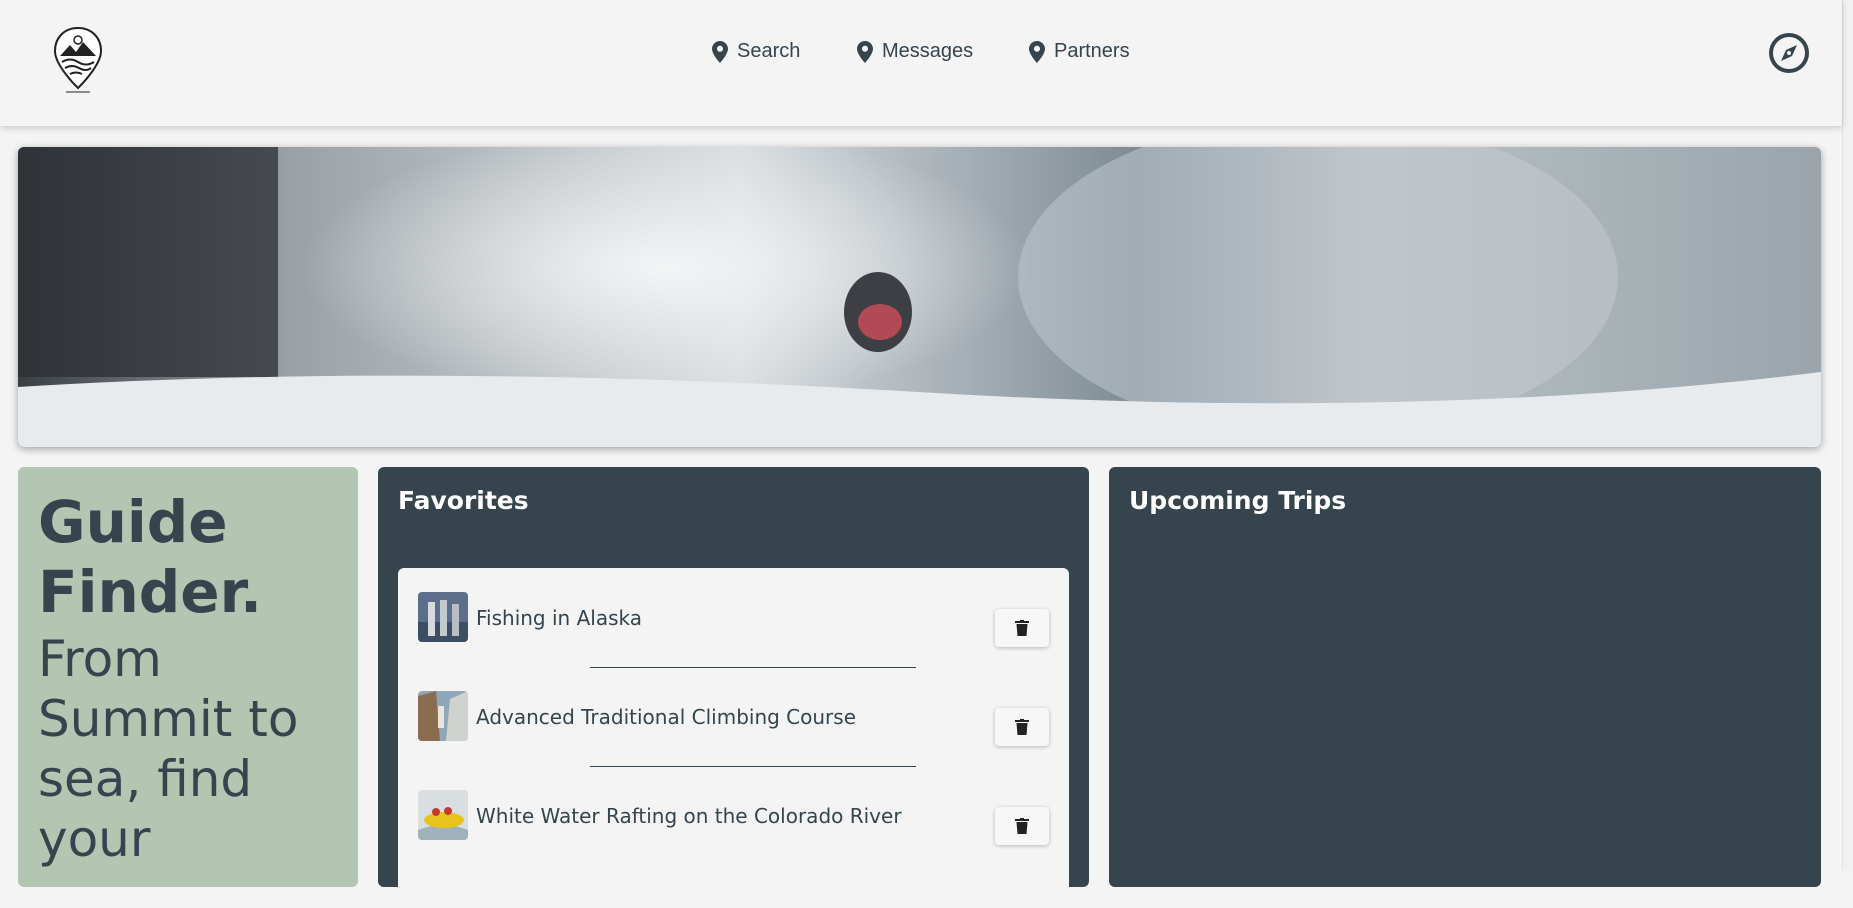  Describe the element at coordinates (733, 618) in the screenshot. I see `favorite-item: Fishing in Alaska` at that location.